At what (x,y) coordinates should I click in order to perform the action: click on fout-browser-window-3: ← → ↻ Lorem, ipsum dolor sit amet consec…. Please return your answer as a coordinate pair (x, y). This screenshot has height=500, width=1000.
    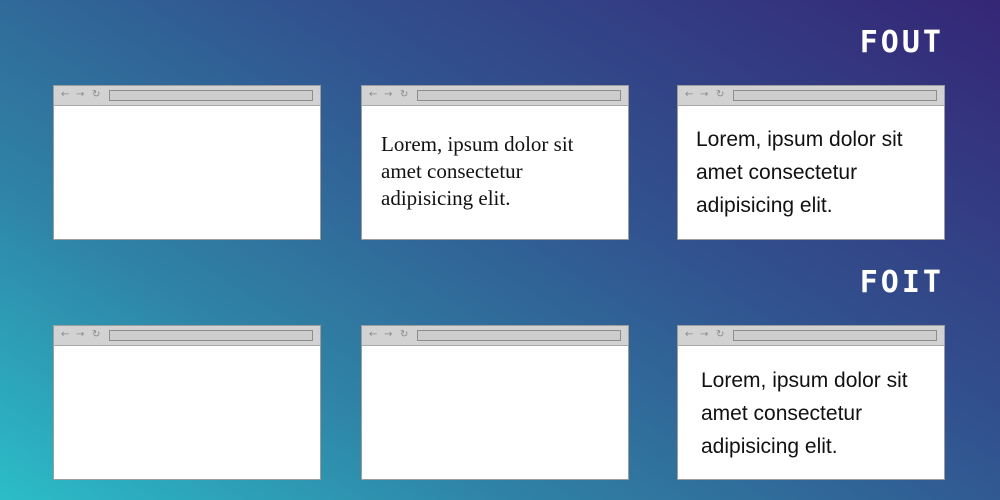
    Looking at the image, I should click on (811, 162).